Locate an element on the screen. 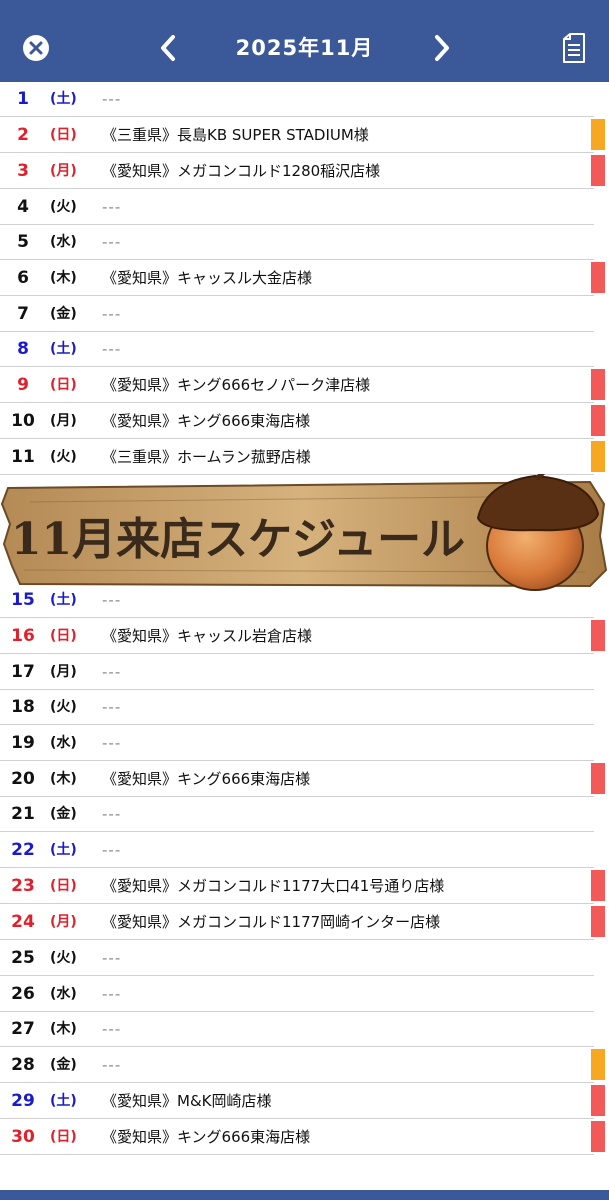 This screenshot has width=609, height=1200. day-number: 16 is located at coordinates (23, 636).